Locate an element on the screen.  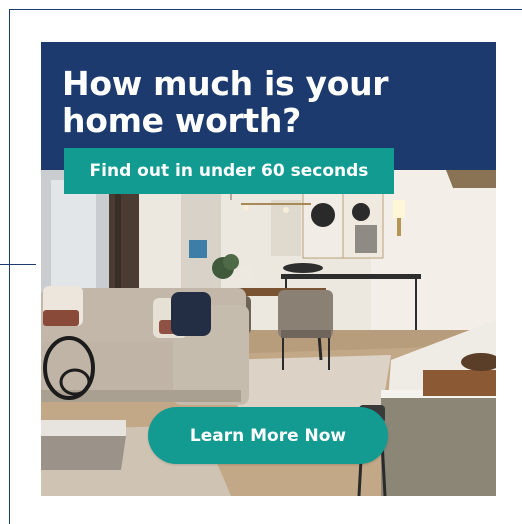
ad-subheadline: Find out in under 60 seconds is located at coordinates (229, 171).